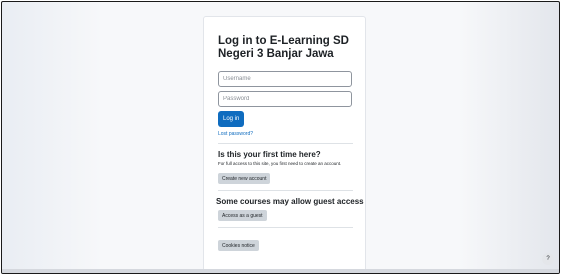 The image size is (563, 277). Describe the element at coordinates (290, 201) in the screenshot. I see `guest-access-heading: Some courses may allow guest access` at that location.